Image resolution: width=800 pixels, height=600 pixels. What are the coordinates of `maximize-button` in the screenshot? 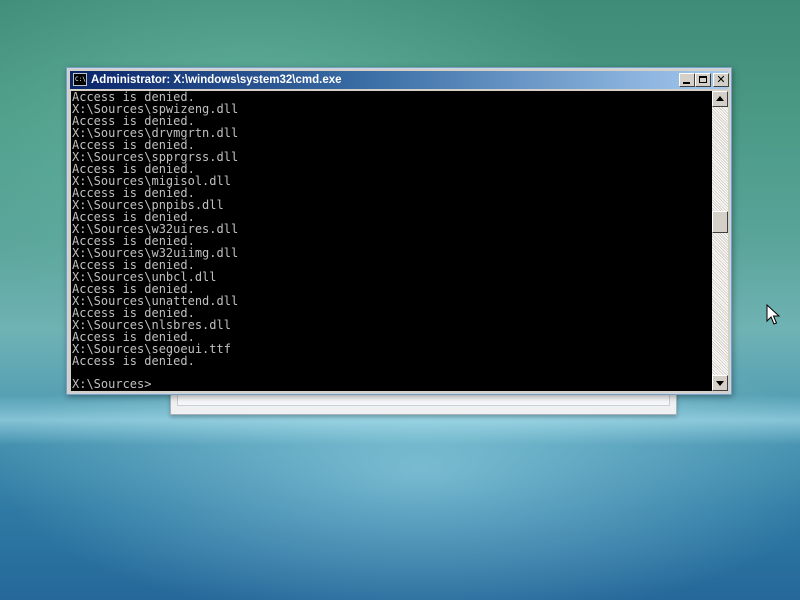 It's located at (703, 80).